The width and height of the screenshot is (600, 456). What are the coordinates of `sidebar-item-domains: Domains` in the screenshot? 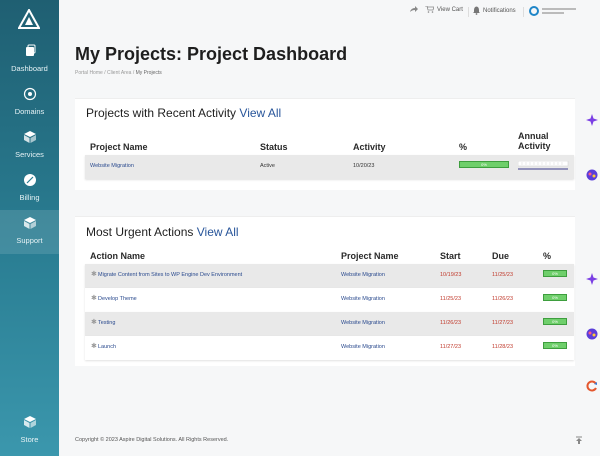 It's located at (29, 107).